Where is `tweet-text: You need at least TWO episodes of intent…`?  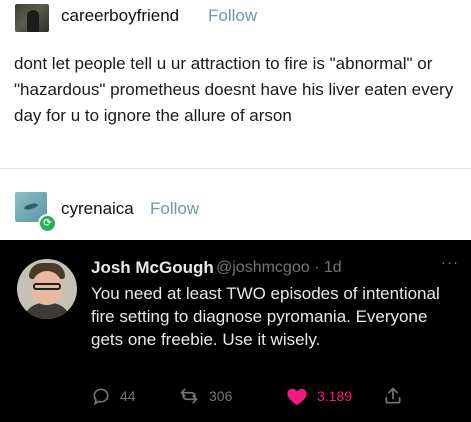 tweet-text: You need at least TWO episodes of intent… is located at coordinates (265, 316).